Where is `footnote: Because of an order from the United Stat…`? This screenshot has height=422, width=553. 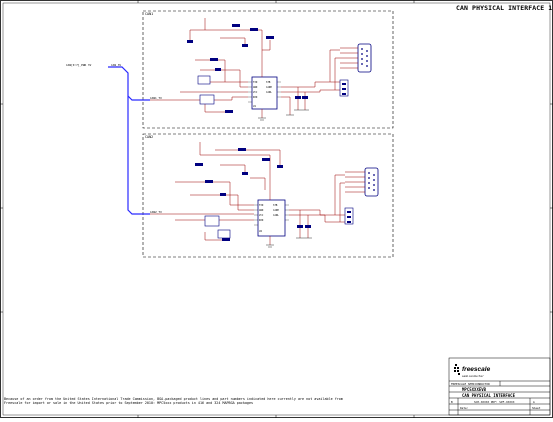 footnote: Because of an order from the United Stat… is located at coordinates (173, 401).